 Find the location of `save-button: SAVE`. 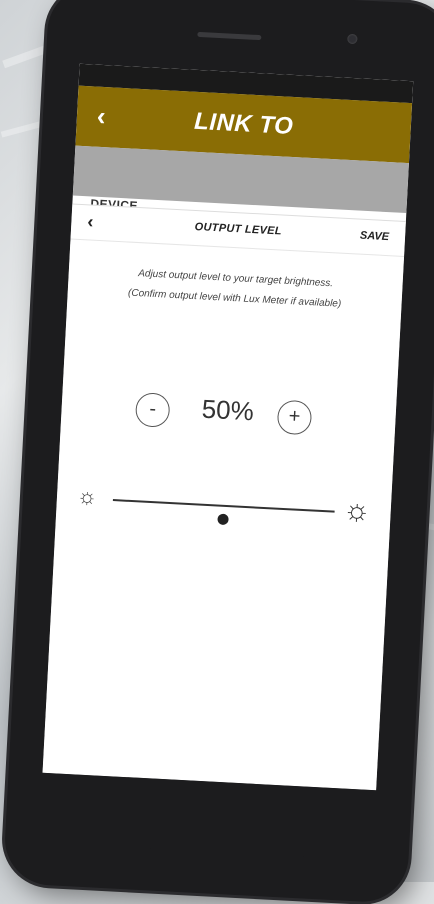

save-button: SAVE is located at coordinates (375, 237).